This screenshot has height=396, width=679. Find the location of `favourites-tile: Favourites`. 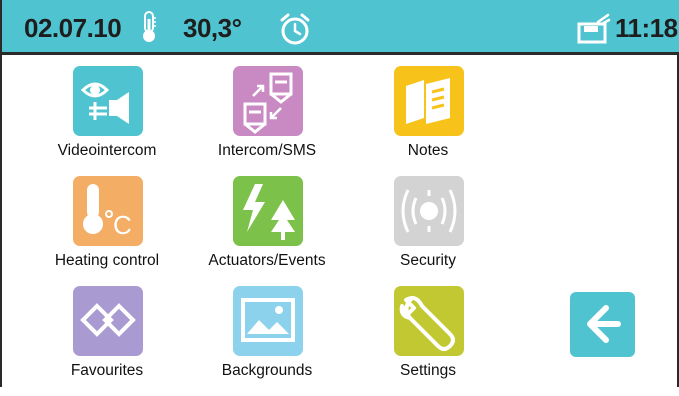

favourites-tile: Favourites is located at coordinates (107, 341).